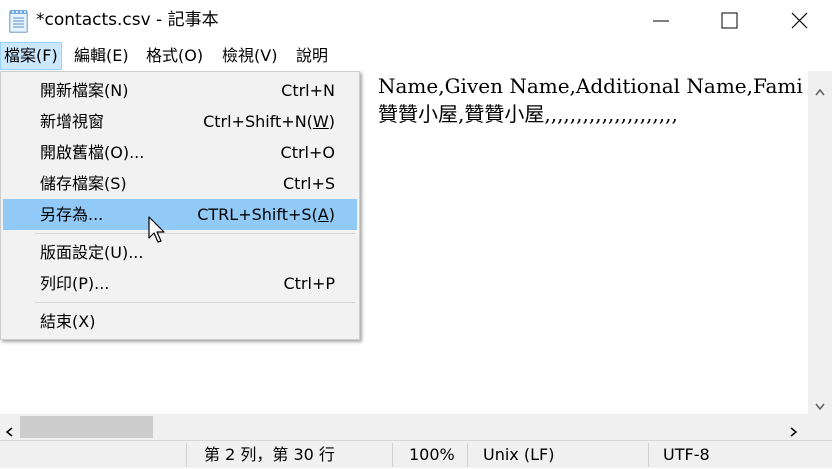 The width and height of the screenshot is (832, 469). I want to click on menu-item-open: 開啟舊檔(O)... Ctrl+O, so click(180, 152).